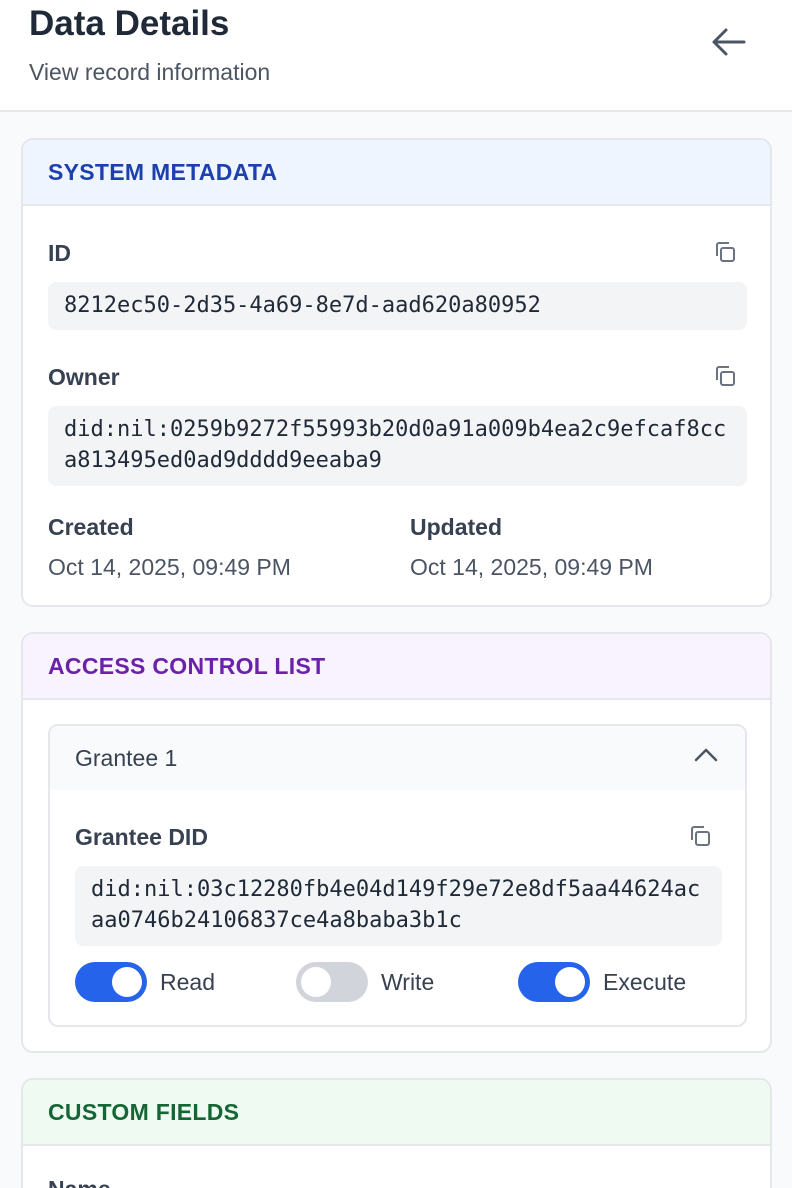 This screenshot has width=792, height=1188. I want to click on updated-label: Updated, so click(456, 527).